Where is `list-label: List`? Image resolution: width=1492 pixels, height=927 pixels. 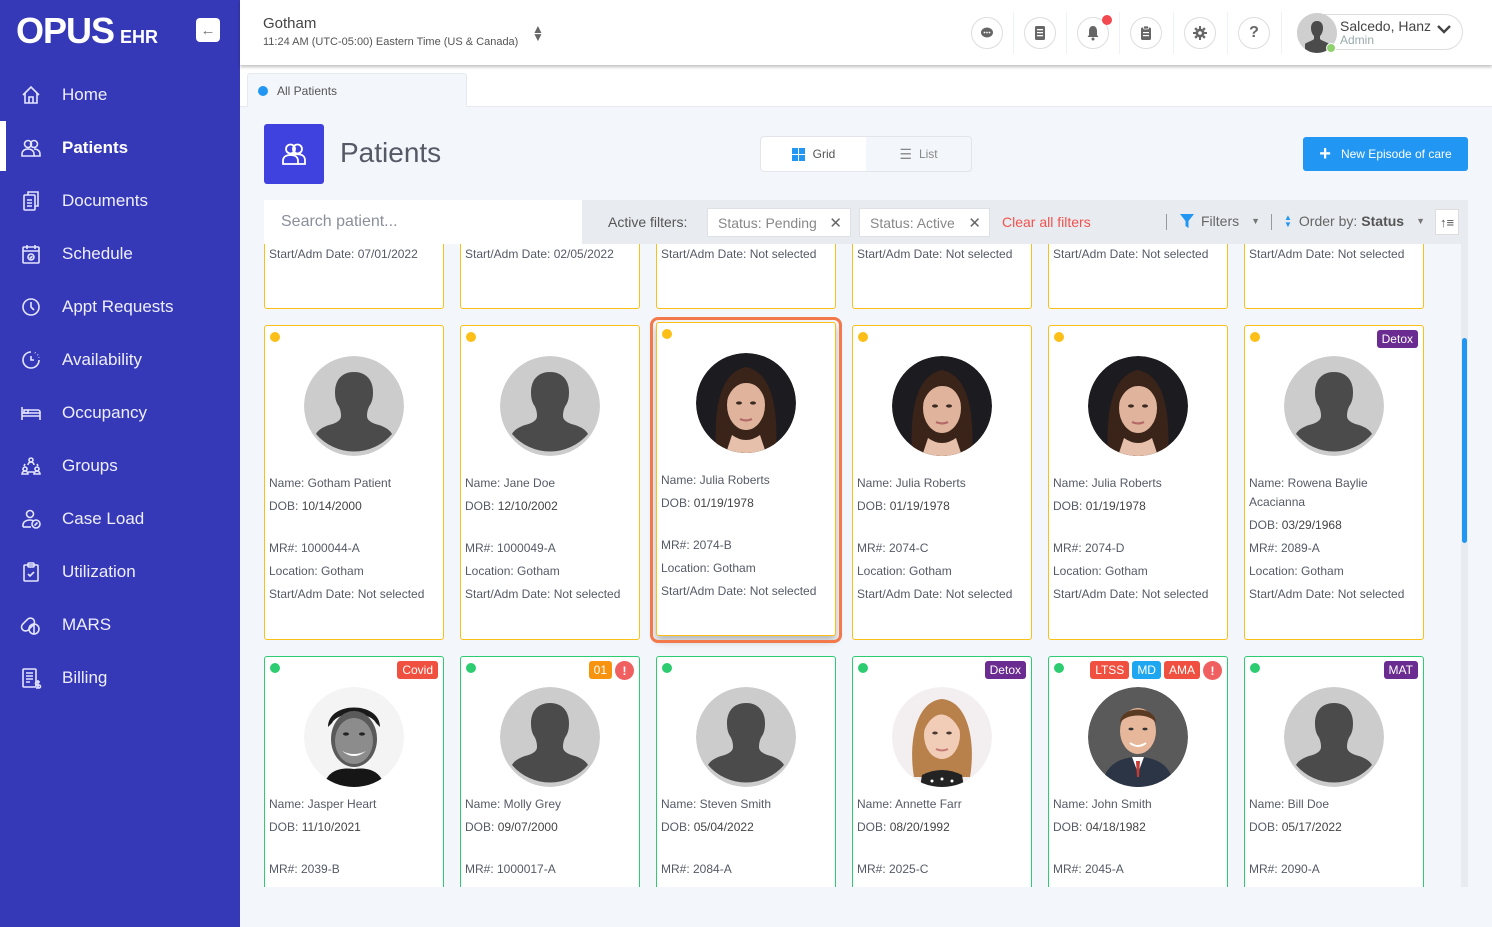
list-label: List is located at coordinates (928, 154).